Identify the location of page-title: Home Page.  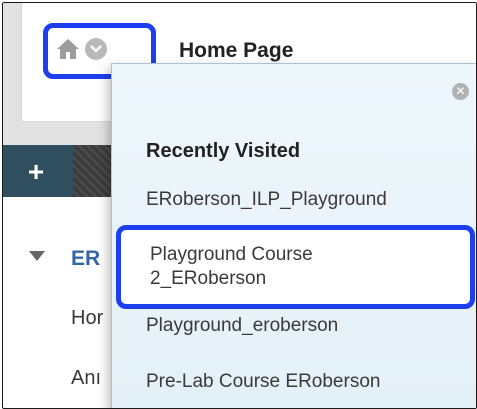
(236, 51).